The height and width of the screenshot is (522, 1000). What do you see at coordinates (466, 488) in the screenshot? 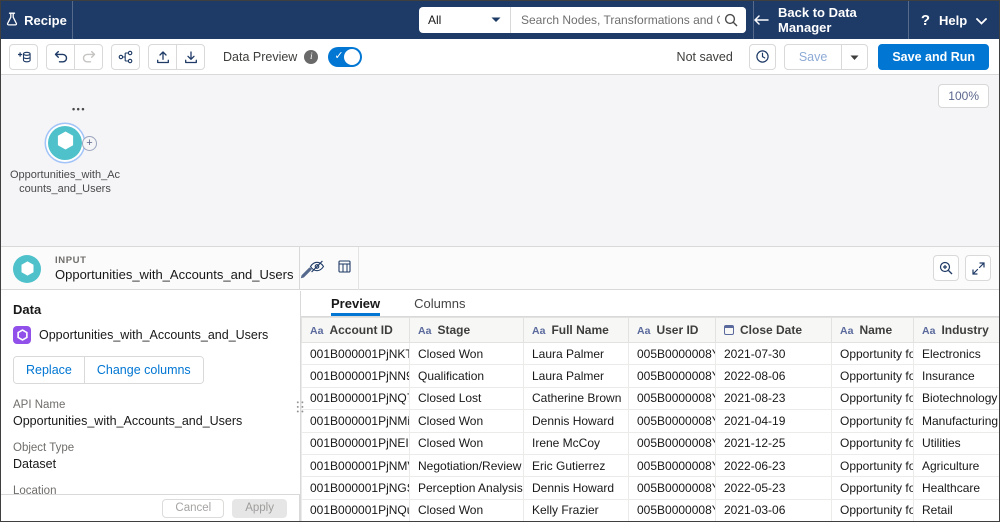
I see `table-cell: Perception Analysis` at bounding box center [466, 488].